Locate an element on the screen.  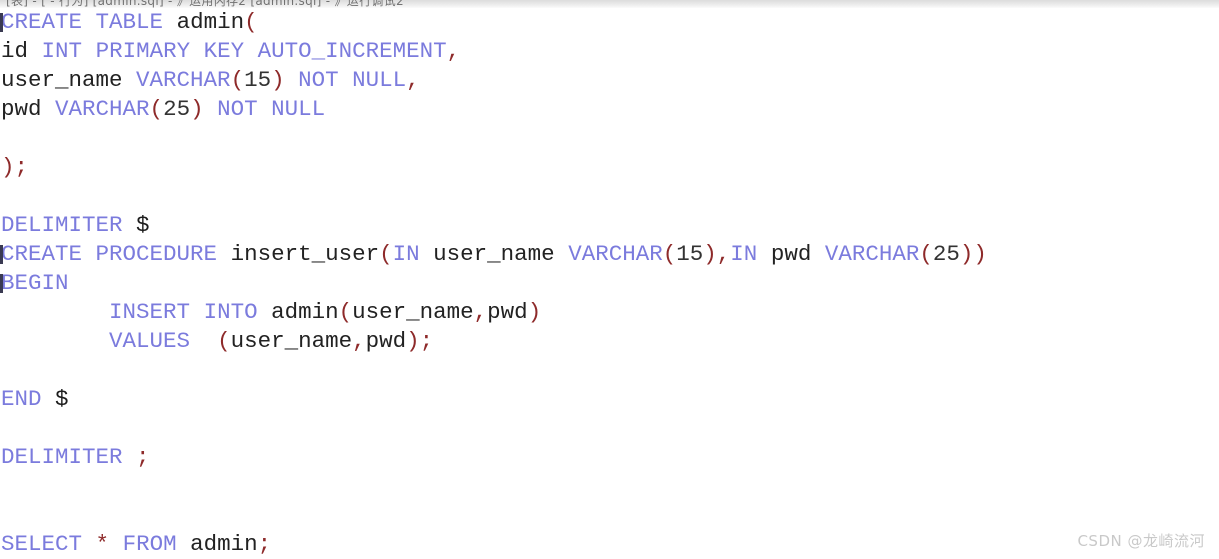
code-token: * is located at coordinates (102, 544).